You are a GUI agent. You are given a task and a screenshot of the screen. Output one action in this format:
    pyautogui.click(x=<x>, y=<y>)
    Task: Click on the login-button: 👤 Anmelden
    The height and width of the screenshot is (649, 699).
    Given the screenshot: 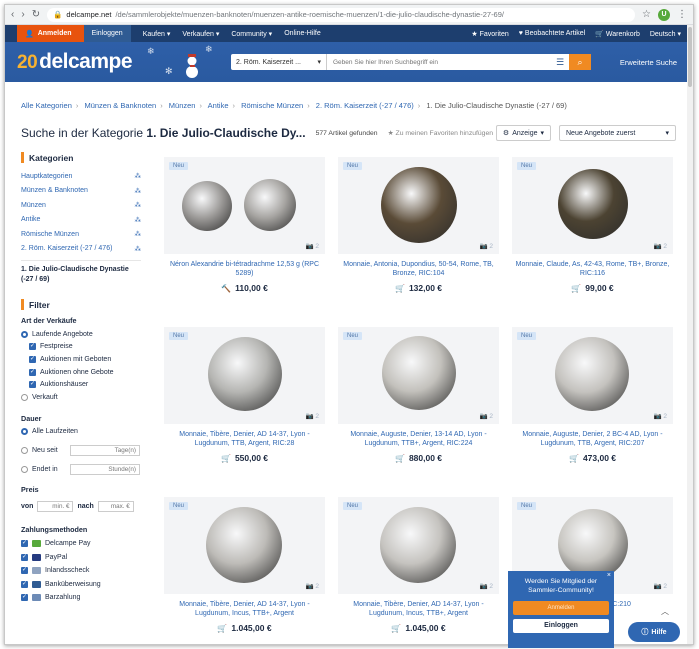 What is the action you would take?
    pyautogui.click(x=50, y=33)
    